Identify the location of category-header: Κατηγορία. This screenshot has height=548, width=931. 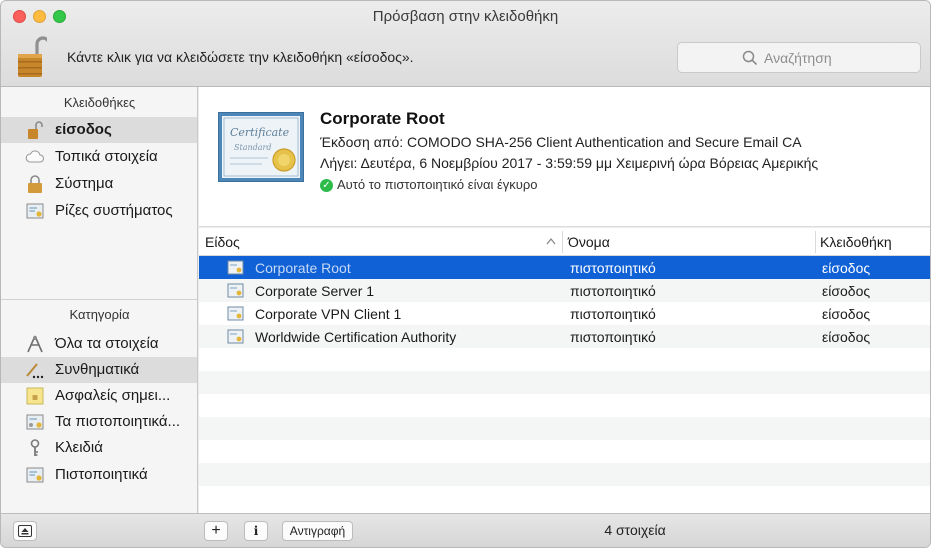
(99, 314).